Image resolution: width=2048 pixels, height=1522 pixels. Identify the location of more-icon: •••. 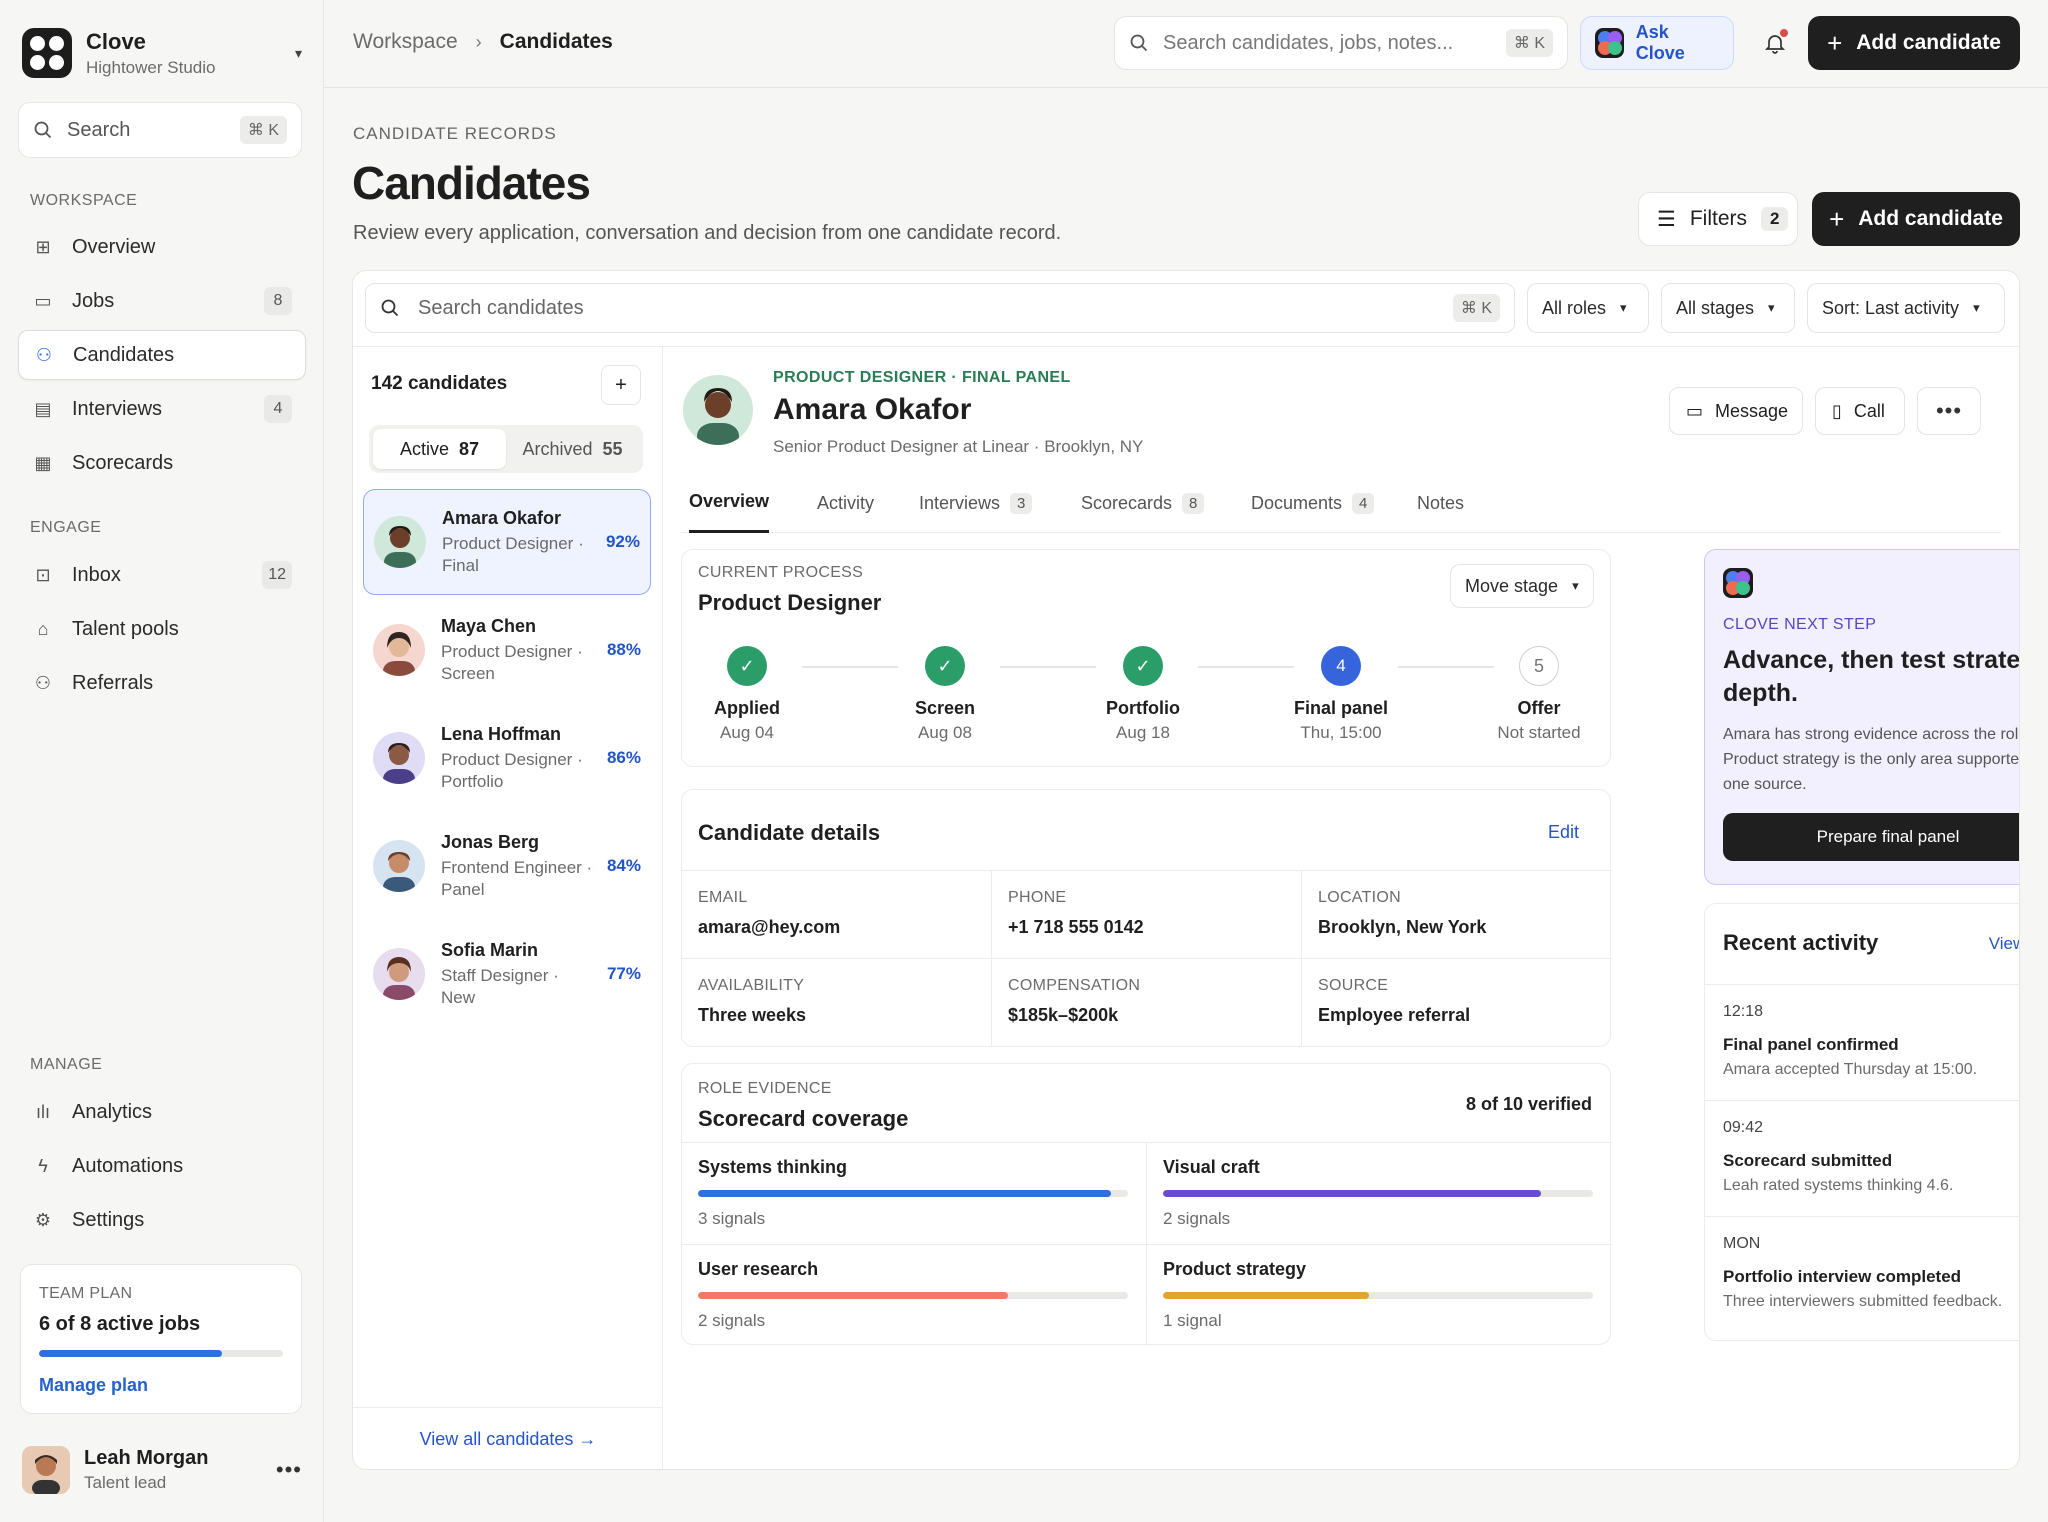
(289, 1470).